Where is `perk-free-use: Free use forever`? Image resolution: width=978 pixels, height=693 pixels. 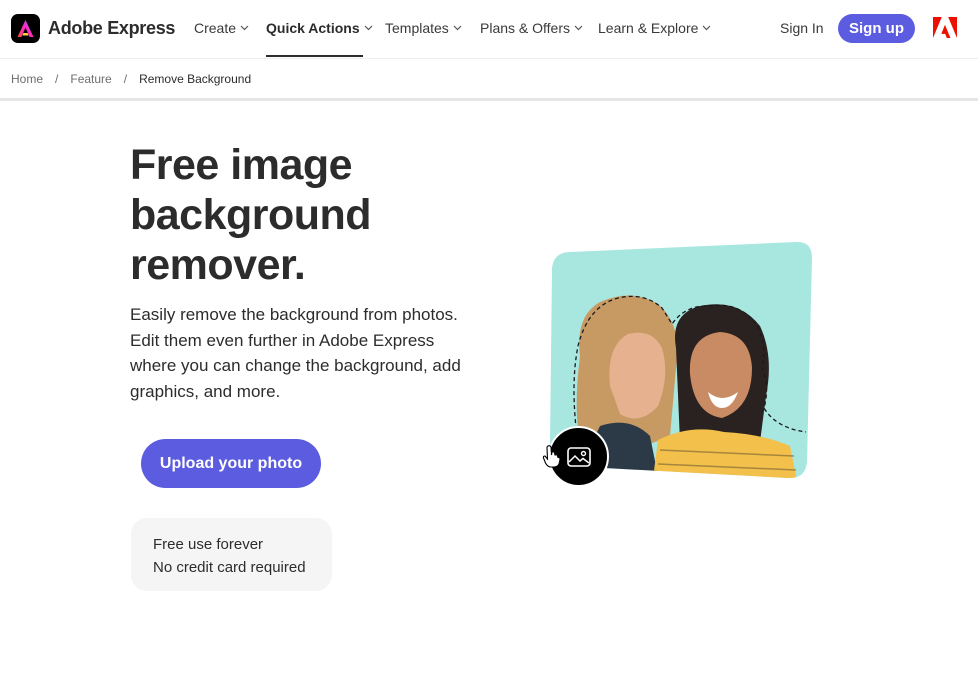
perk-free-use: Free use forever is located at coordinates (208, 544).